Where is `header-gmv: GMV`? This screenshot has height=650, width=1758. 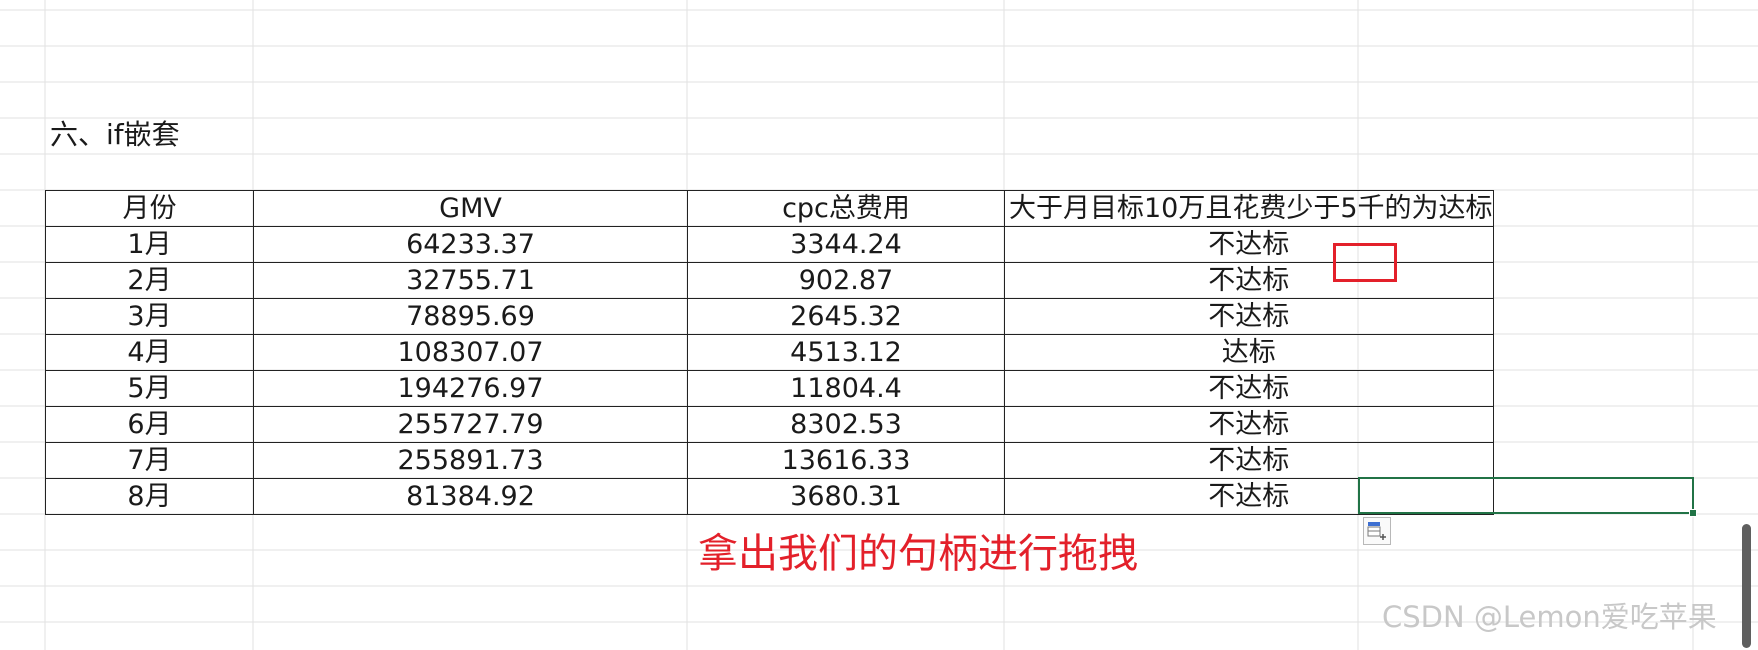
header-gmv: GMV is located at coordinates (470, 208).